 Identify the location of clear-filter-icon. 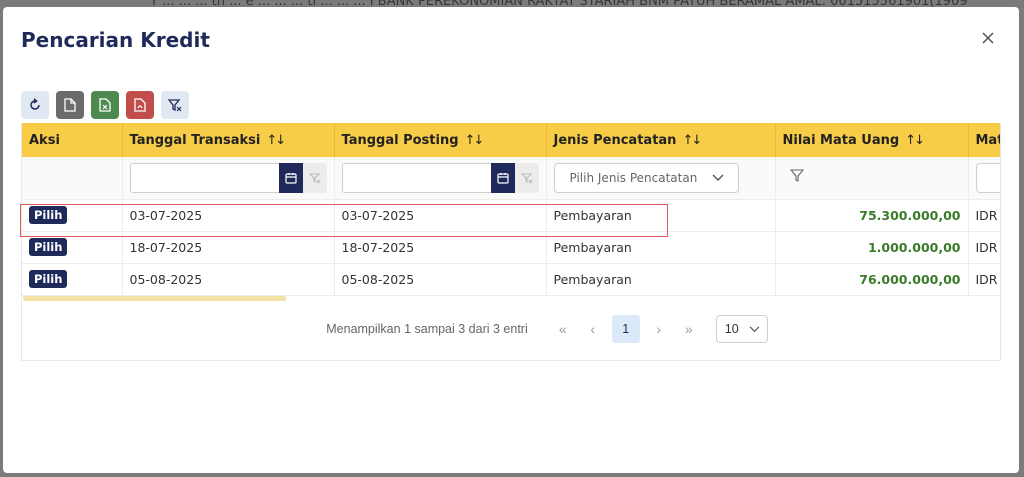
(175, 105).